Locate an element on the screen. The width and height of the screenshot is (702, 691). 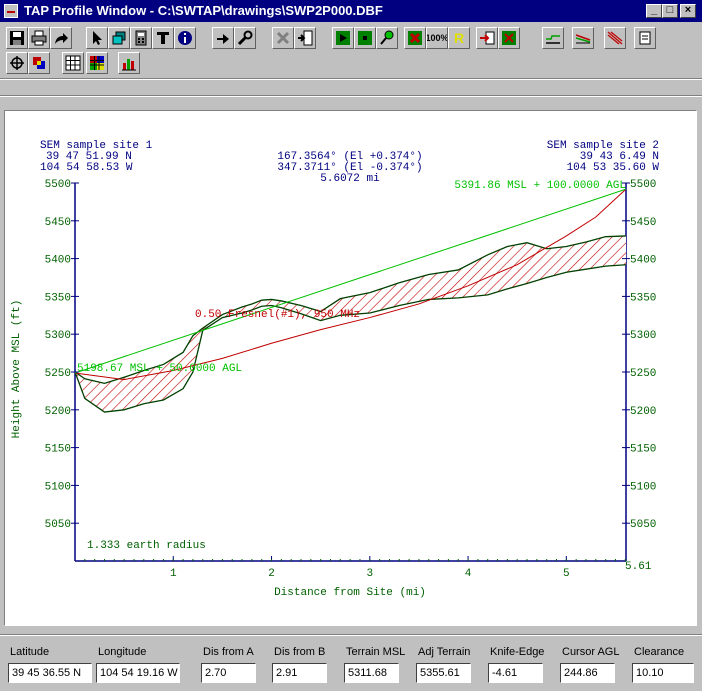
map-pin-icon is located at coordinates (387, 37).